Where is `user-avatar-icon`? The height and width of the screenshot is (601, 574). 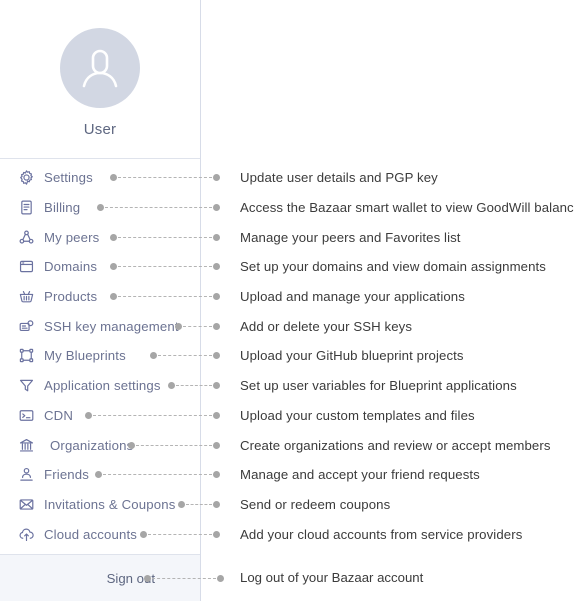 user-avatar-icon is located at coordinates (100, 68).